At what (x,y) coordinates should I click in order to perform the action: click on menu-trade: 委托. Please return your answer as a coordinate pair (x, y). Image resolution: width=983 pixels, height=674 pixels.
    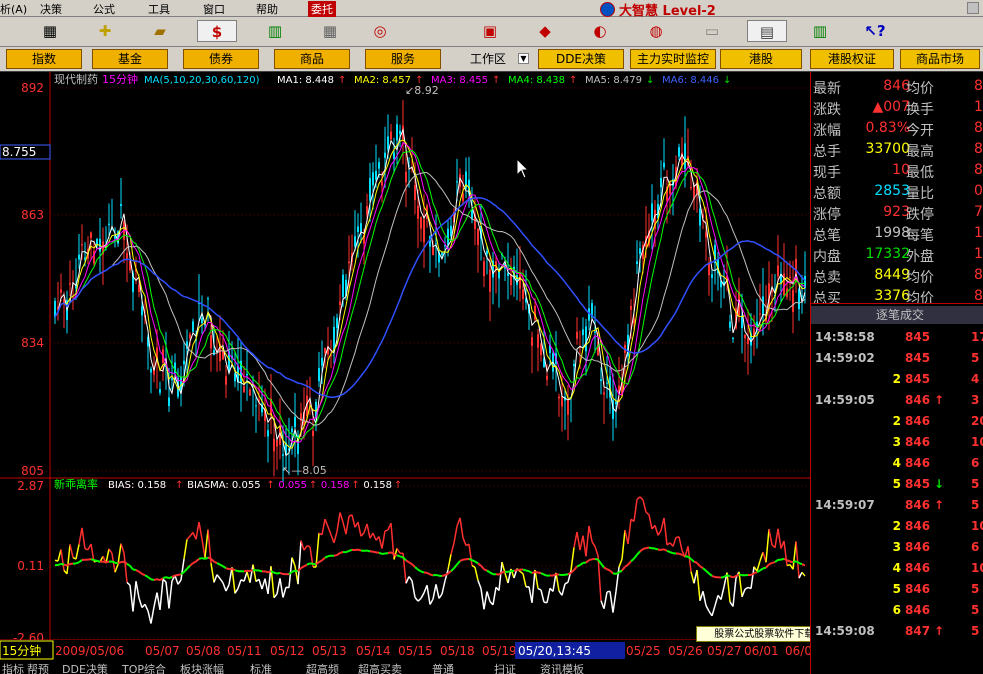
    Looking at the image, I should click on (322, 9).